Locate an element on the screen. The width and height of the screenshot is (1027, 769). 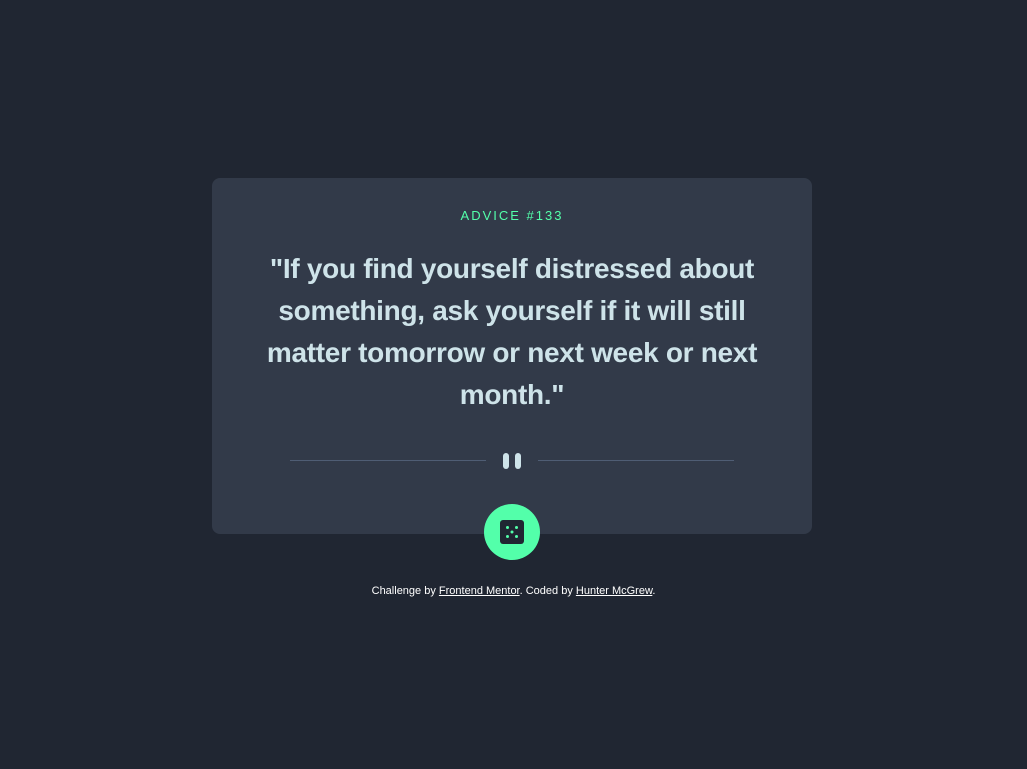
advice-id-label: ADVICE #133 is located at coordinates (512, 215).